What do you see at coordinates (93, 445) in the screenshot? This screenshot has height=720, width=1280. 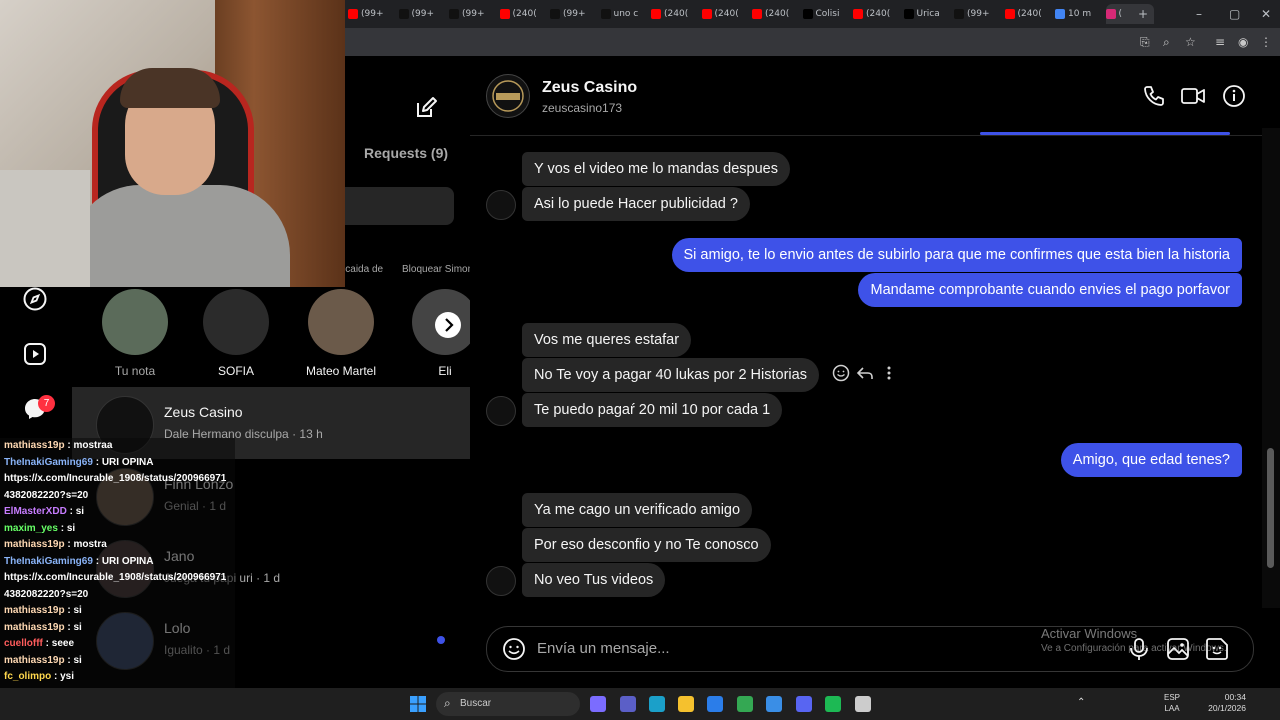 I see `chat-message: mostraa` at bounding box center [93, 445].